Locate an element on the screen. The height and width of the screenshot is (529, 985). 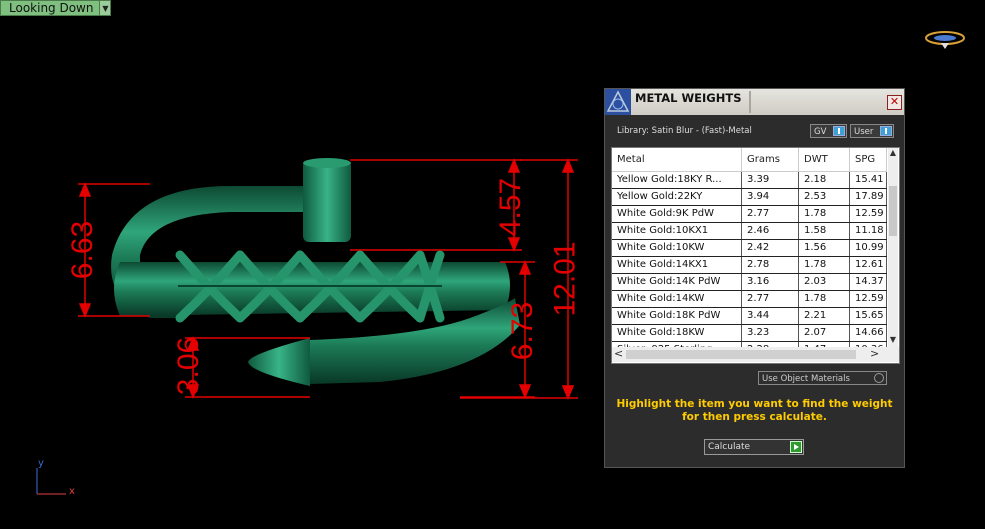
cell-grams: 3.44 is located at coordinates (770, 316).